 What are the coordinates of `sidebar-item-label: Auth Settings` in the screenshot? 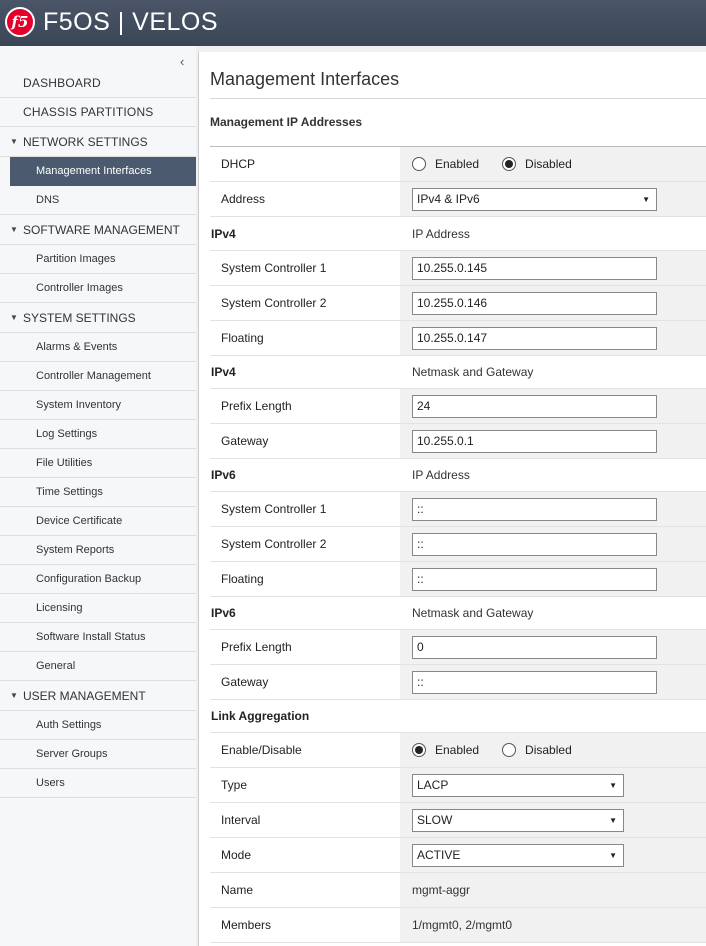 It's located at (69, 725).